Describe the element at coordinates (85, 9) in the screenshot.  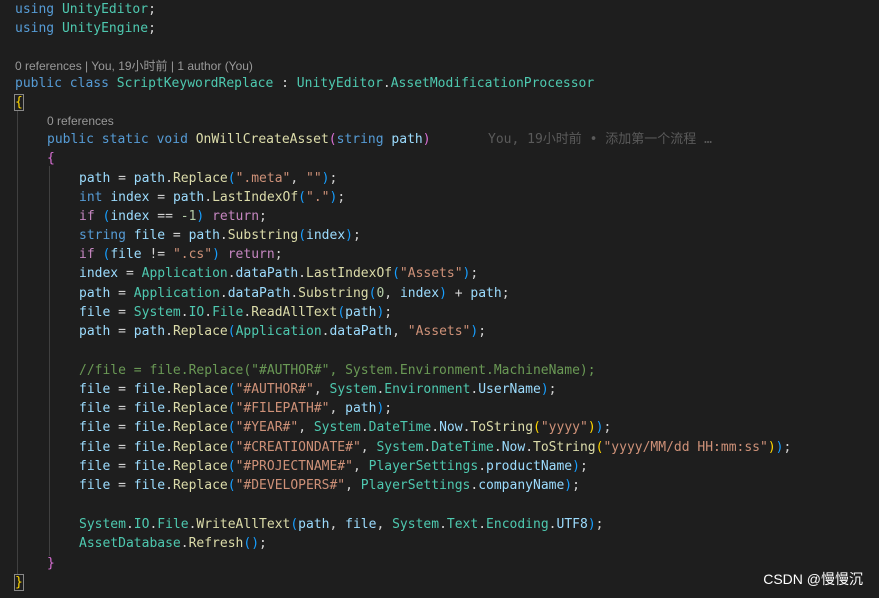
I see `code-line-using-editor: using UnityEditor;` at that location.